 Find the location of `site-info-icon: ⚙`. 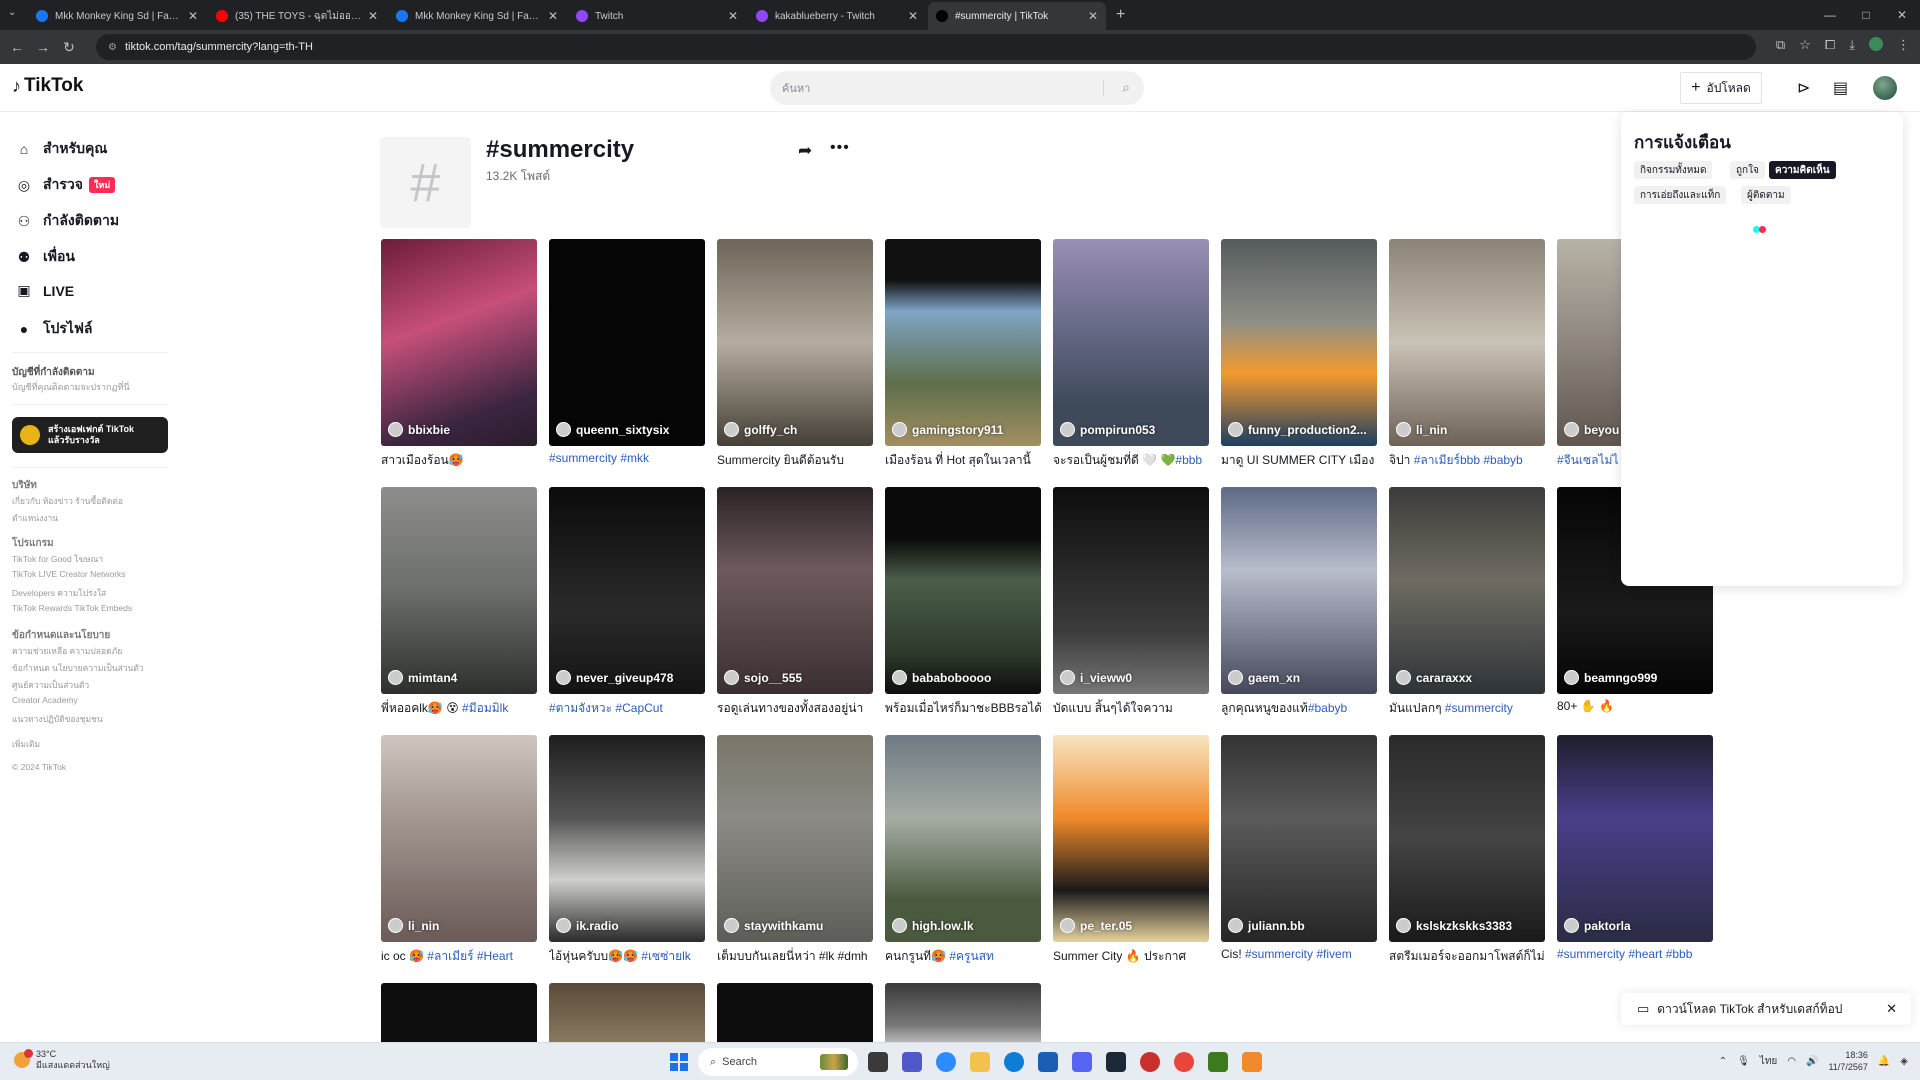

site-info-icon: ⚙ is located at coordinates (112, 47).